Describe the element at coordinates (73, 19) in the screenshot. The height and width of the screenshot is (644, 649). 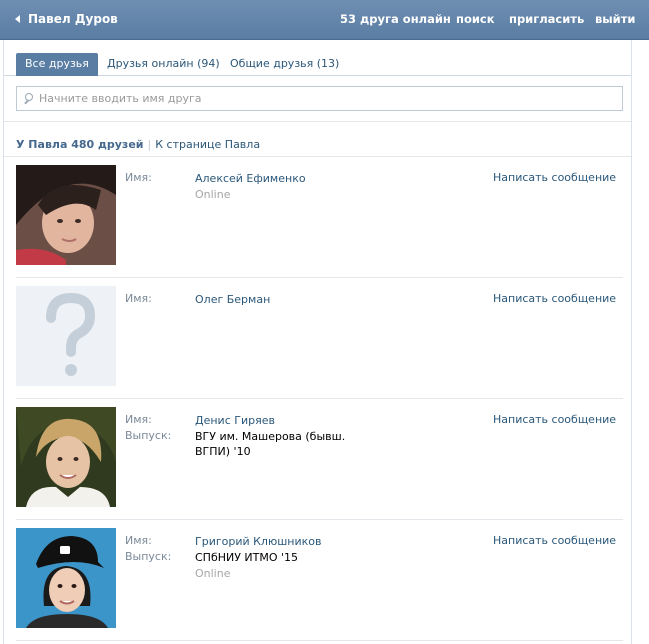
I see `back-label: Павел Дуров` at that location.